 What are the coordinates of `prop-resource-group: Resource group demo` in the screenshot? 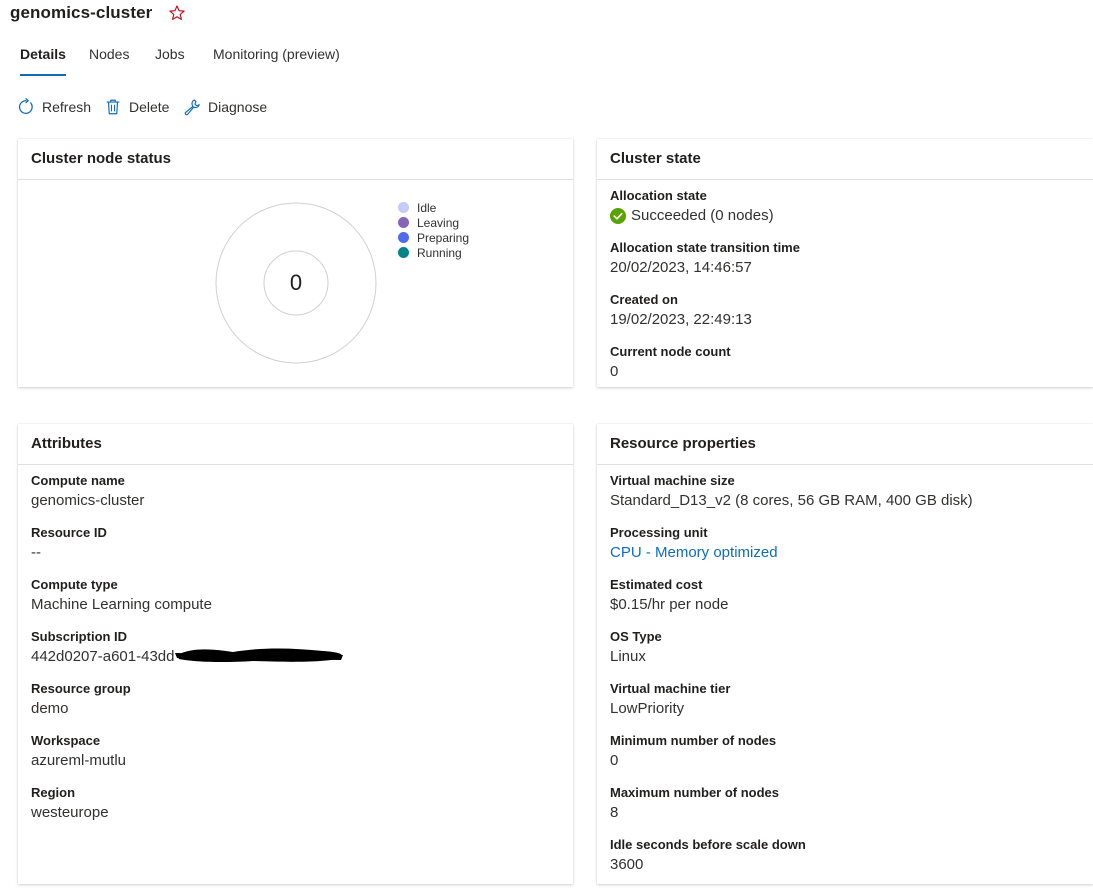 It's located at (302, 707).